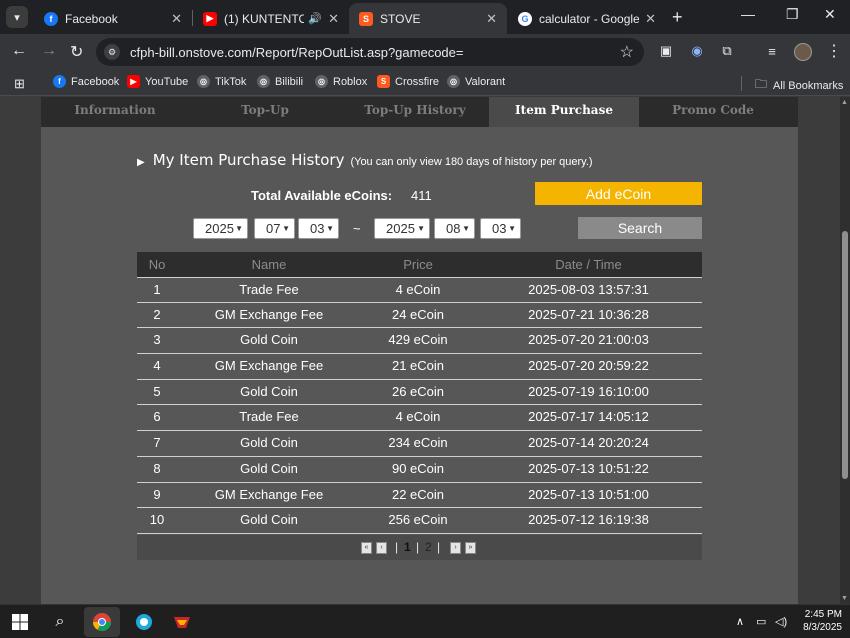 The width and height of the screenshot is (850, 638). Describe the element at coordinates (210, 18) in the screenshot. I see `youtube-icon: ▶` at that location.